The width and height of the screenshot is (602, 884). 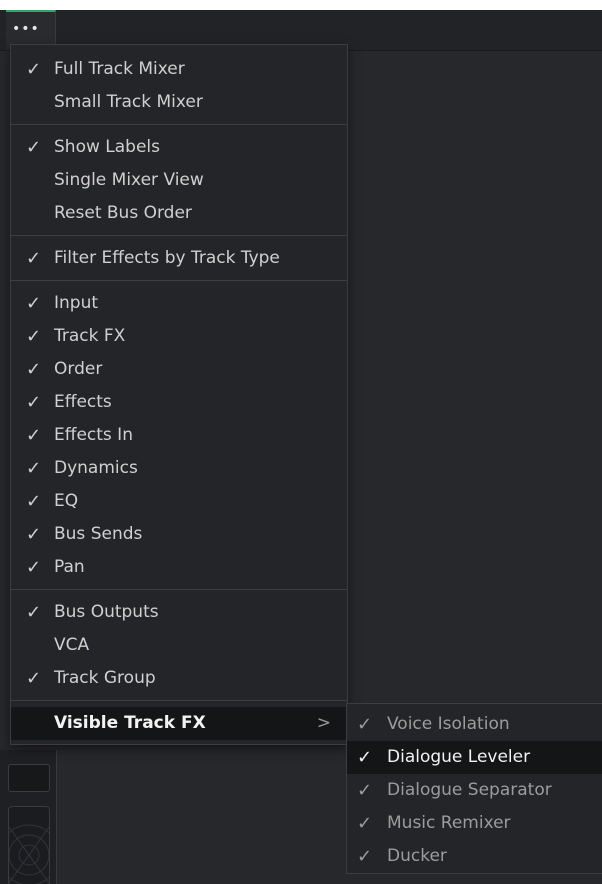 I want to click on submenu-item-label: Ducker, so click(x=417, y=856).